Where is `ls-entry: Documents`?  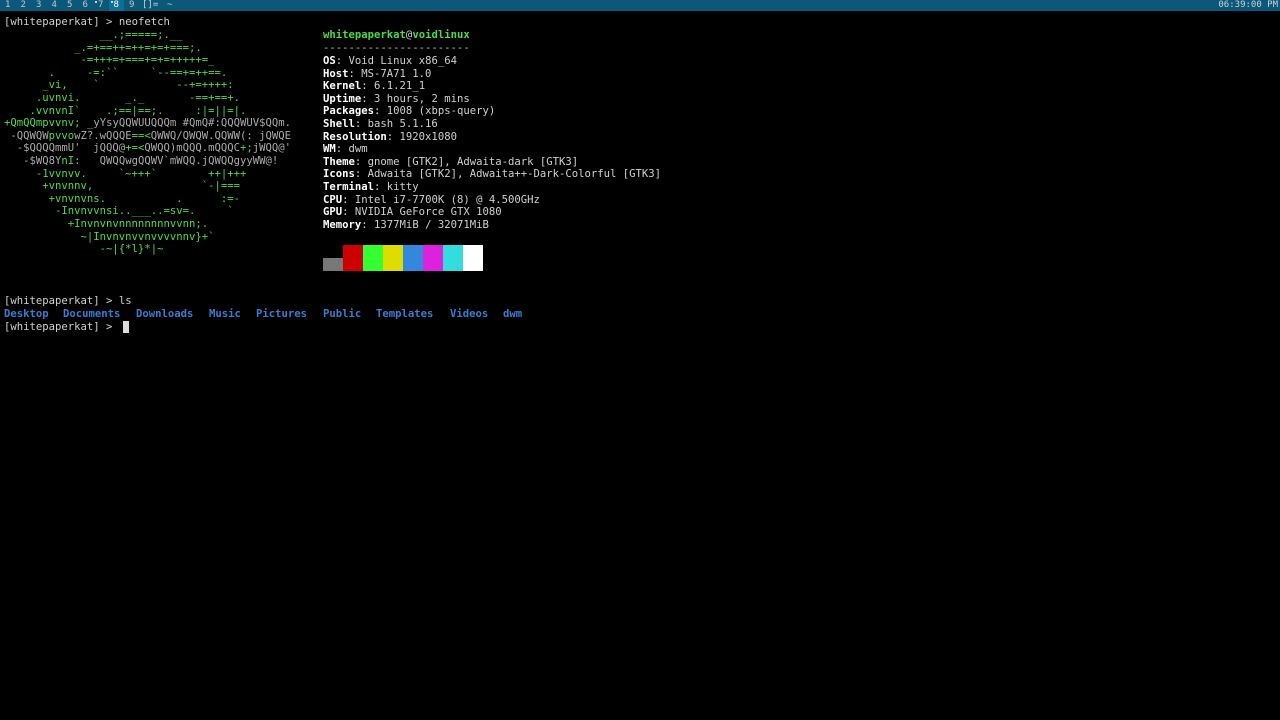 ls-entry: Documents is located at coordinates (92, 314).